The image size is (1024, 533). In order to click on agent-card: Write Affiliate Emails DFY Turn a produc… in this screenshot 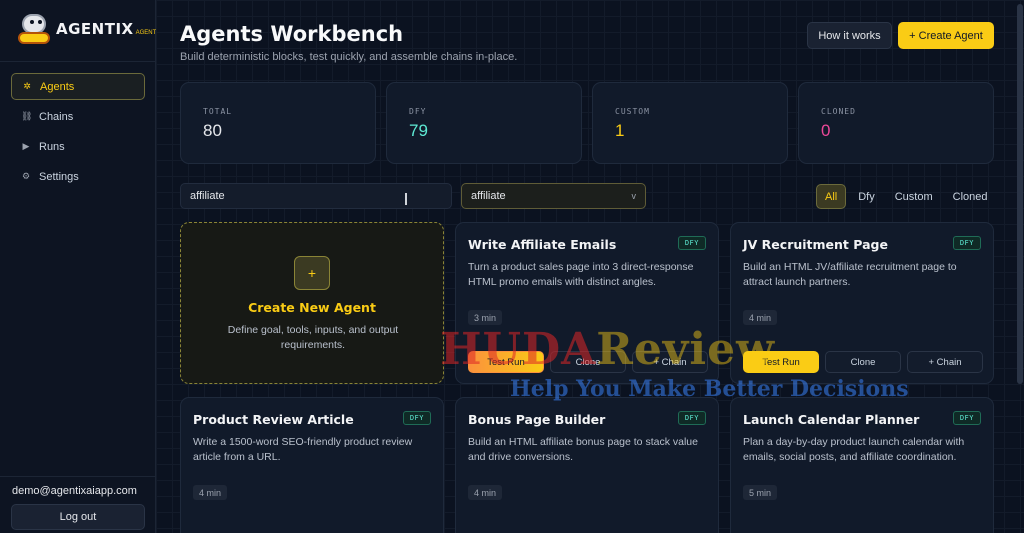, I will do `click(587, 303)`.